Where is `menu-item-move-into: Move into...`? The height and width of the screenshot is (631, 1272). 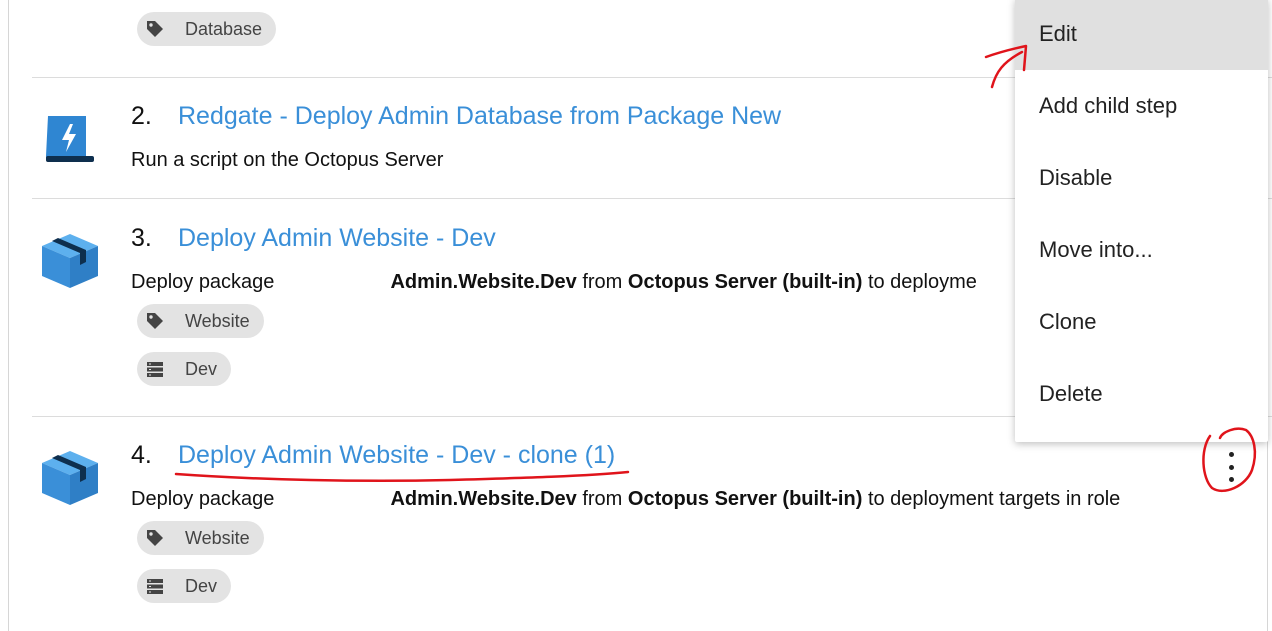
menu-item-move-into: Move into... is located at coordinates (1141, 250).